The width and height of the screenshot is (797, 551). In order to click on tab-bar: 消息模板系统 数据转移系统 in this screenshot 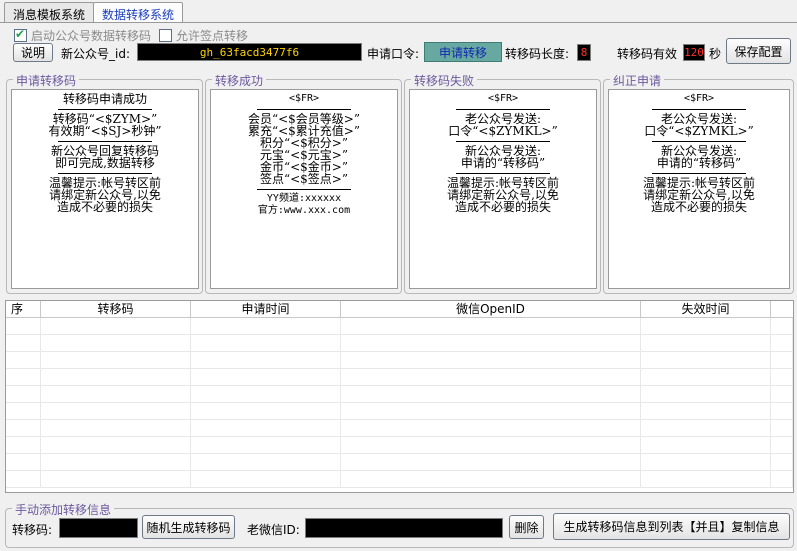, I will do `click(94, 12)`.